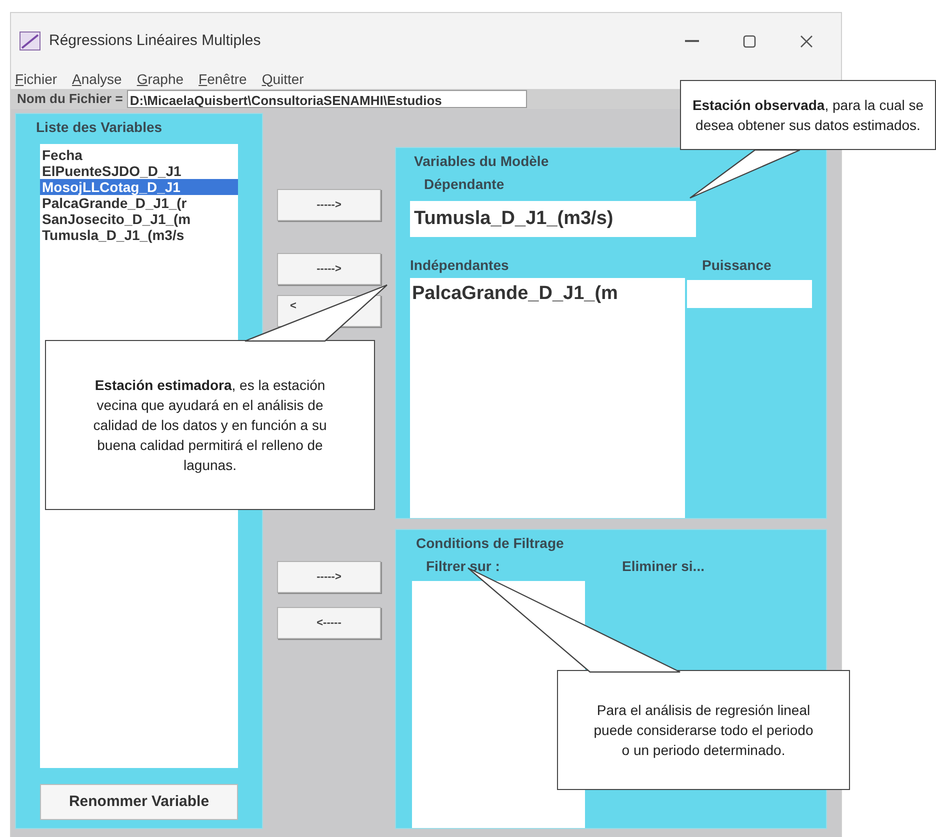 This screenshot has width=936, height=837. I want to click on power-label: Puissance, so click(737, 265).